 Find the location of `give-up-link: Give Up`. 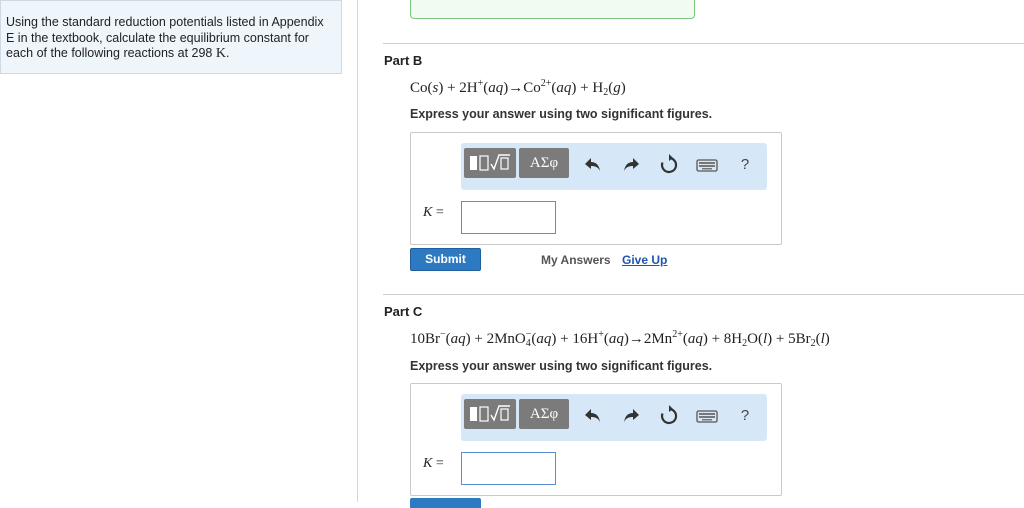

give-up-link: Give Up is located at coordinates (644, 260).